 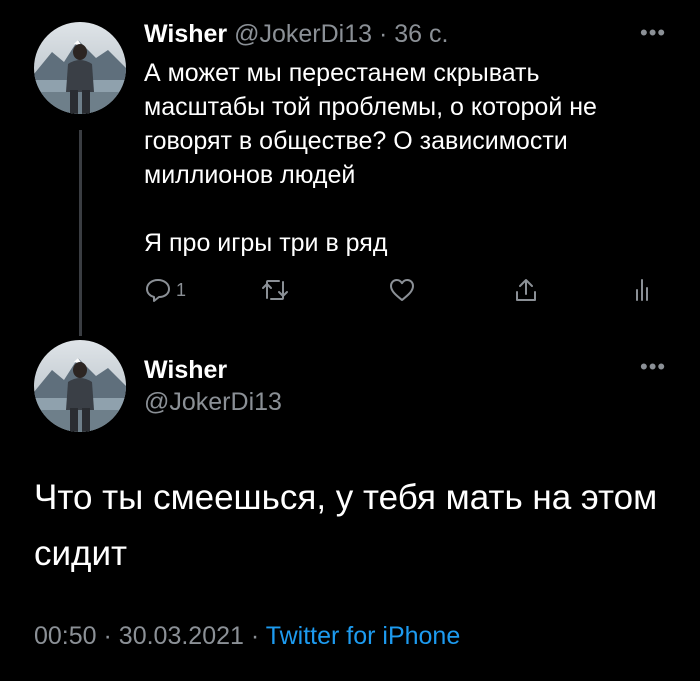 I want to click on share-icon, so click(x=526, y=290).